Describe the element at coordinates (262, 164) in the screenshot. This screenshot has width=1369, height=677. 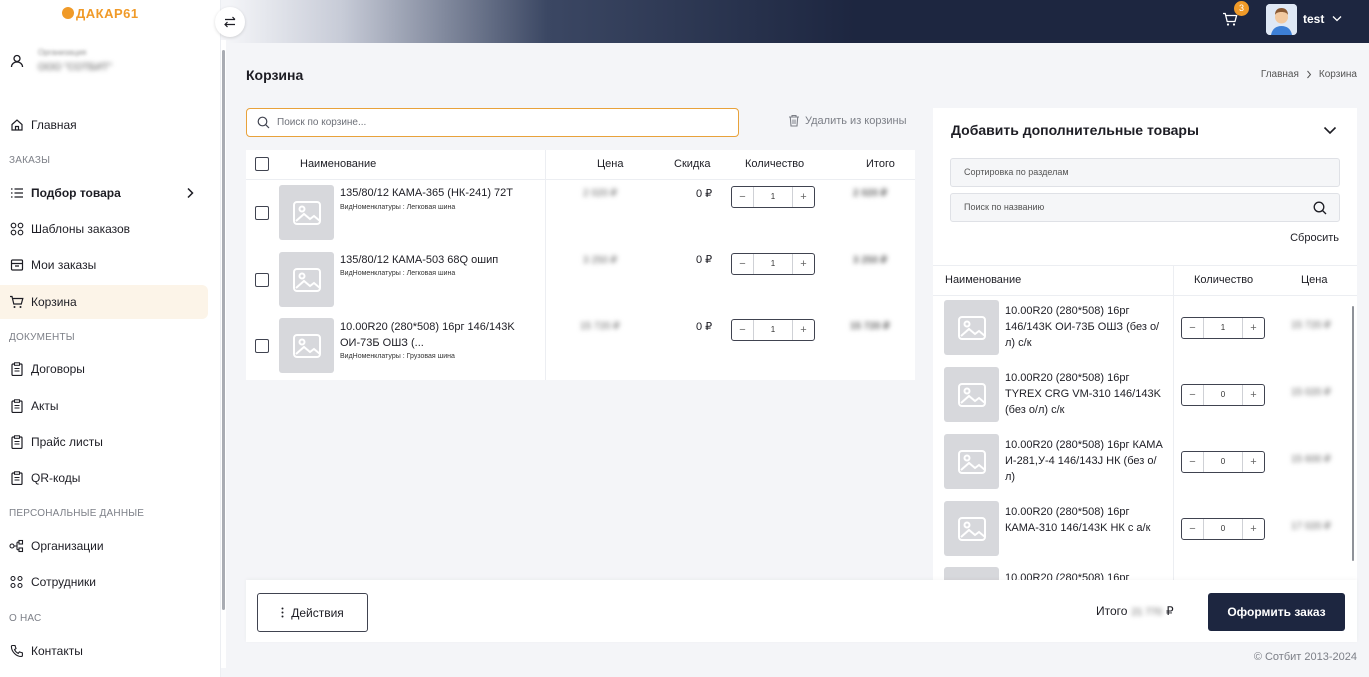
I see `select-all-checkbox` at that location.